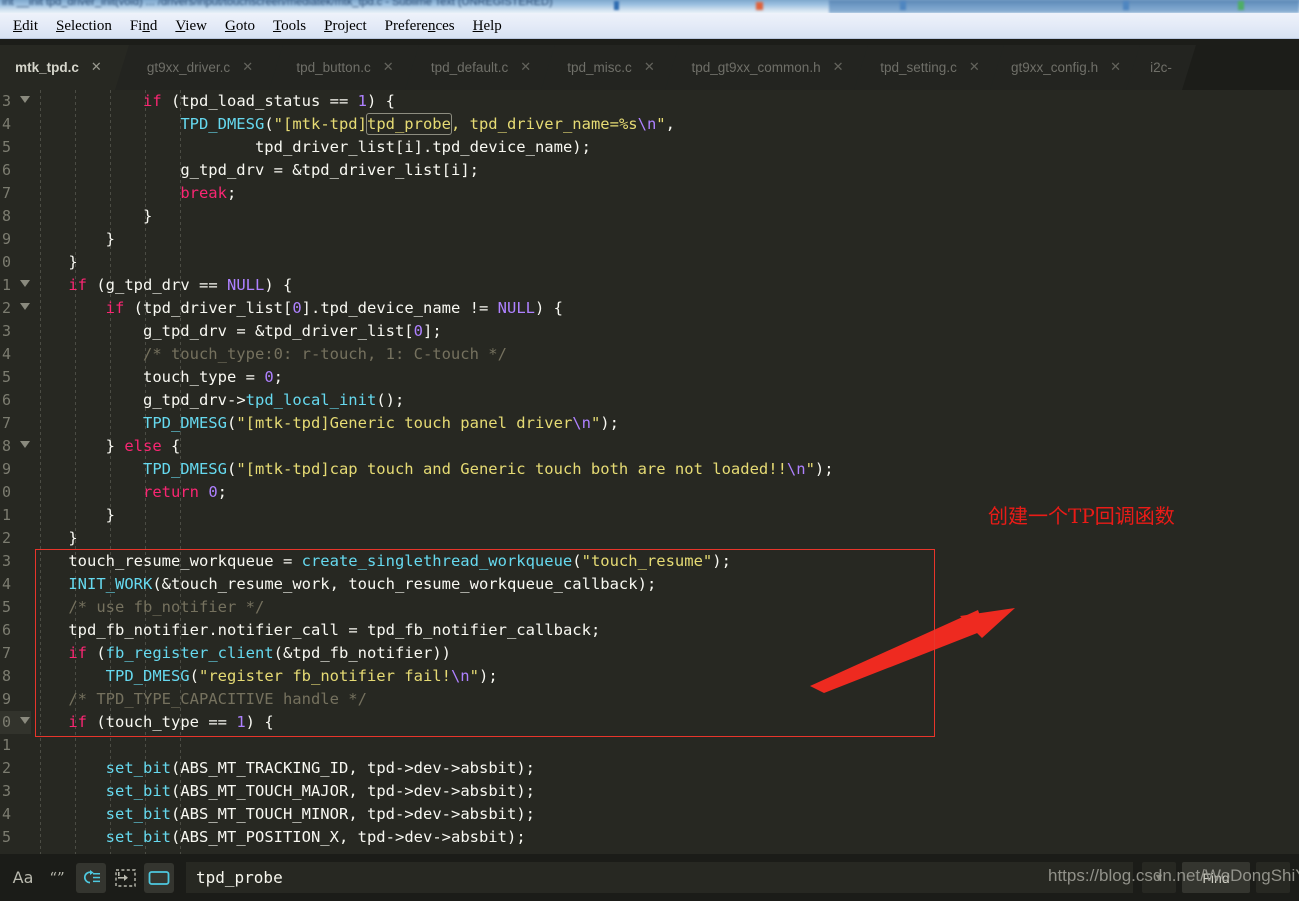  What do you see at coordinates (15, 515) in the screenshot?
I see `line-number: 1` at bounding box center [15, 515].